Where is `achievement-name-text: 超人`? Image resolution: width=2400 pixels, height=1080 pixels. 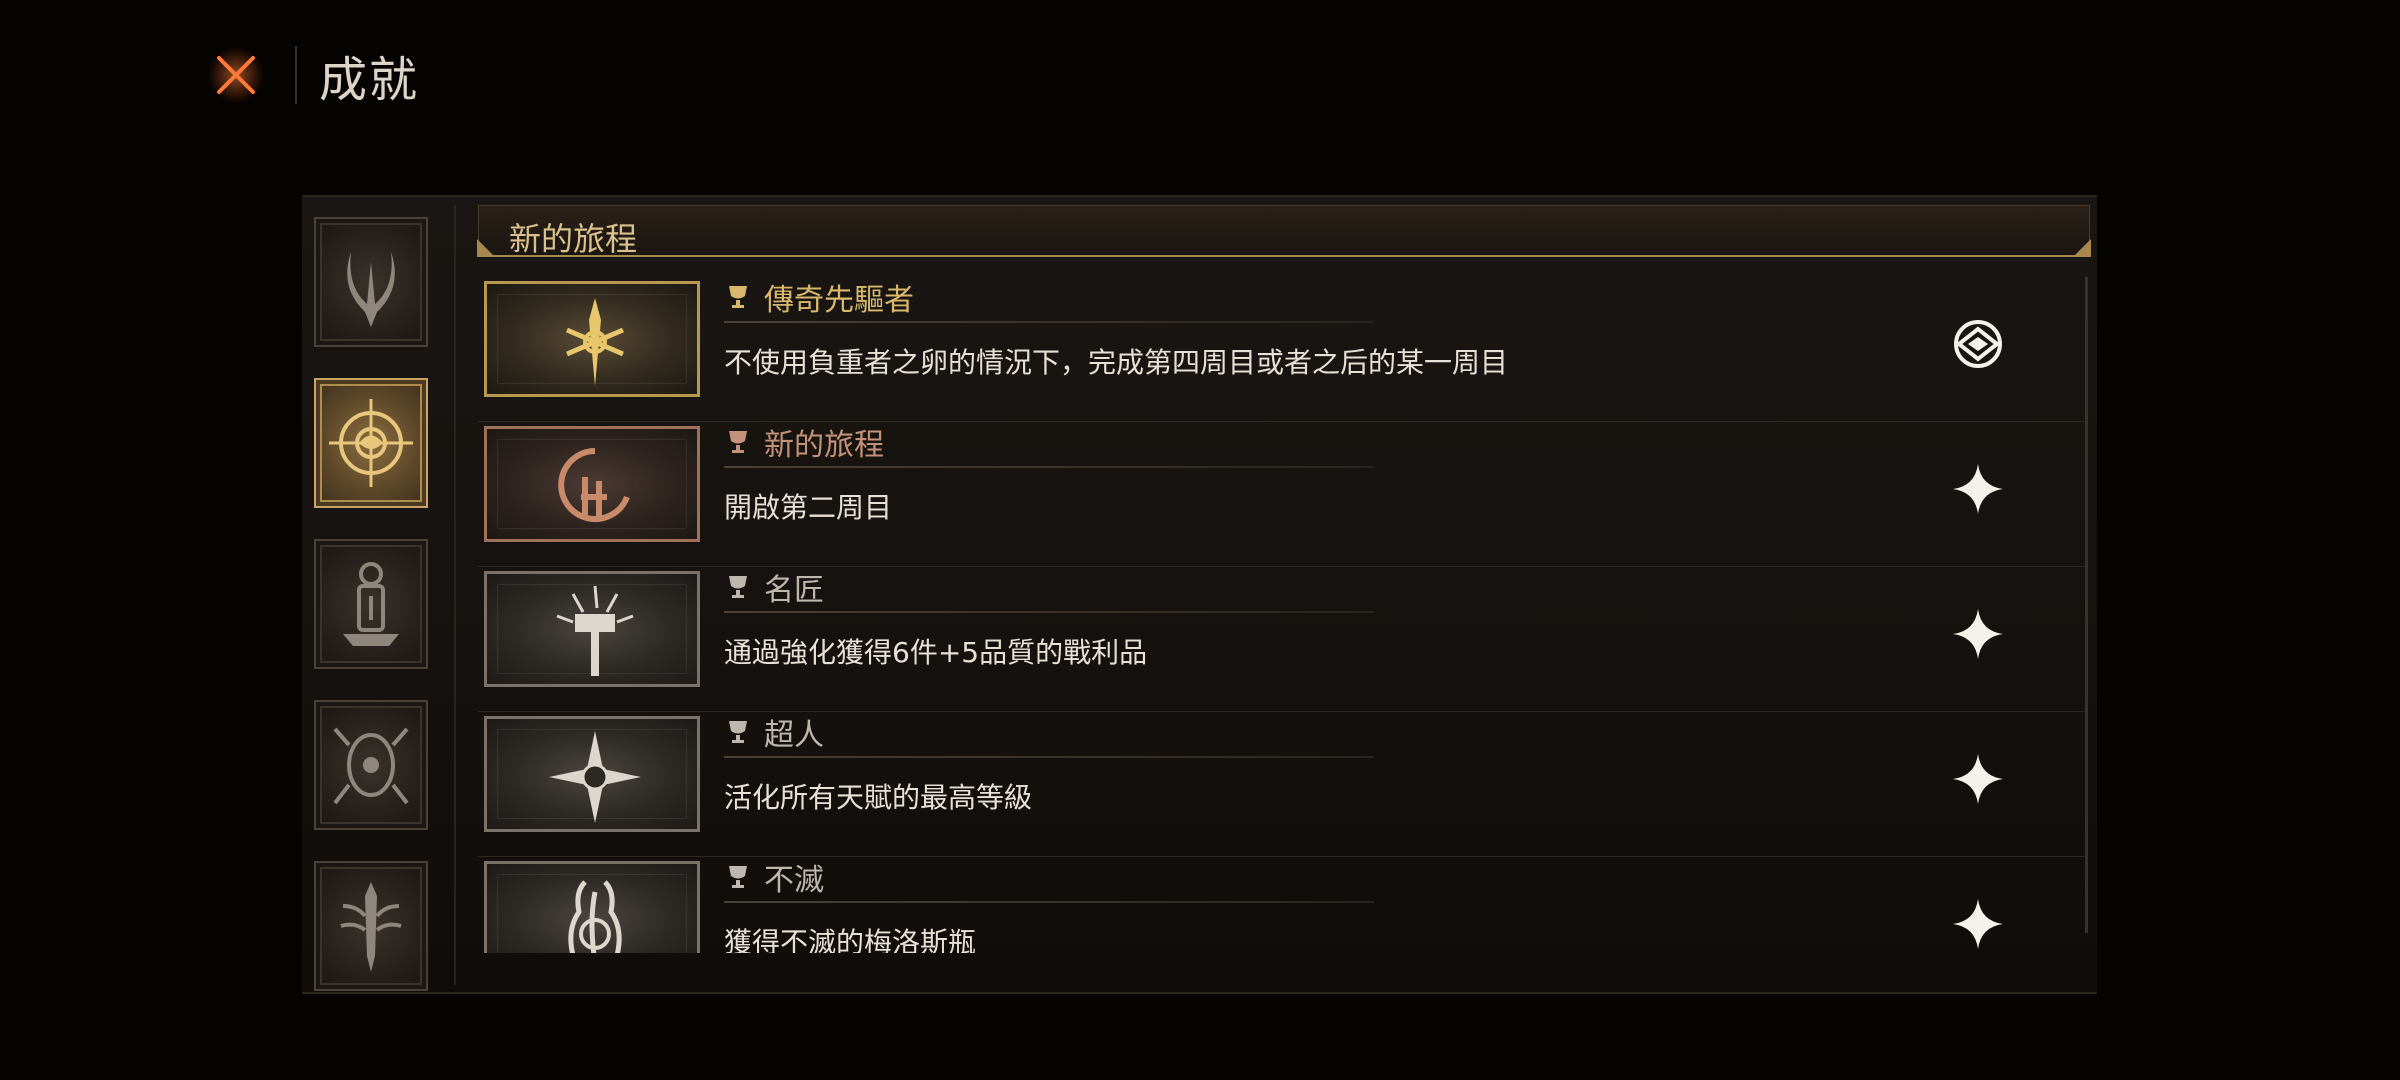 achievement-name-text: 超人 is located at coordinates (794, 735).